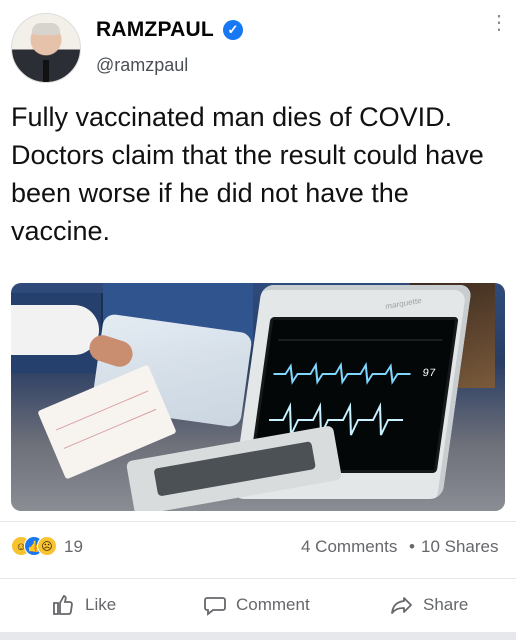  I want to click on comment-button: Comment, so click(268, 605).